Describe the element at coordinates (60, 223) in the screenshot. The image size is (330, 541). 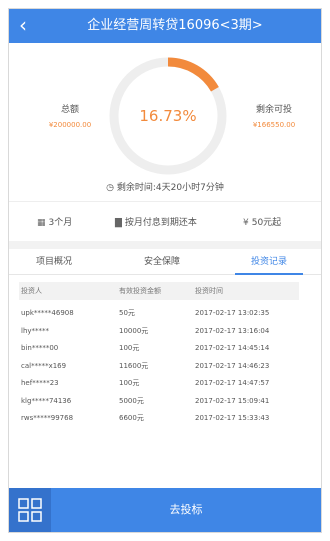
I see `feature-term-label: 3个月` at that location.